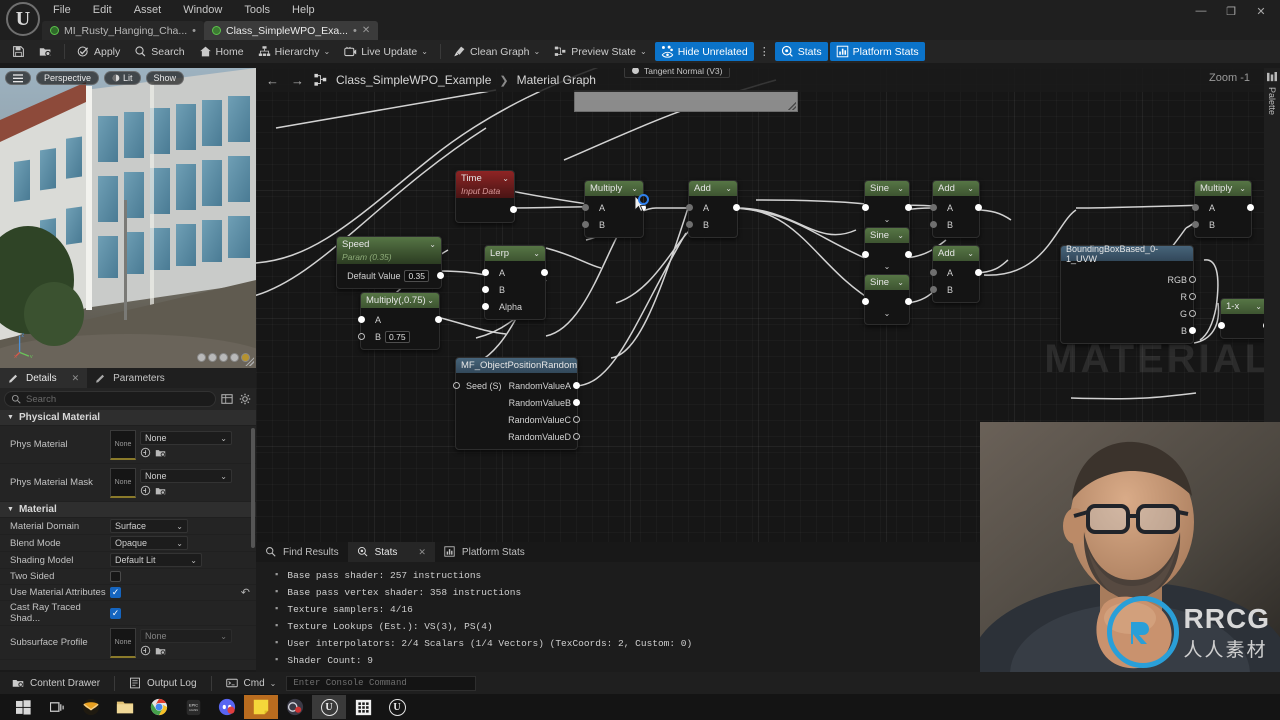  What do you see at coordinates (389, 244) in the screenshot?
I see `node-header: Speed ⌄` at bounding box center [389, 244].